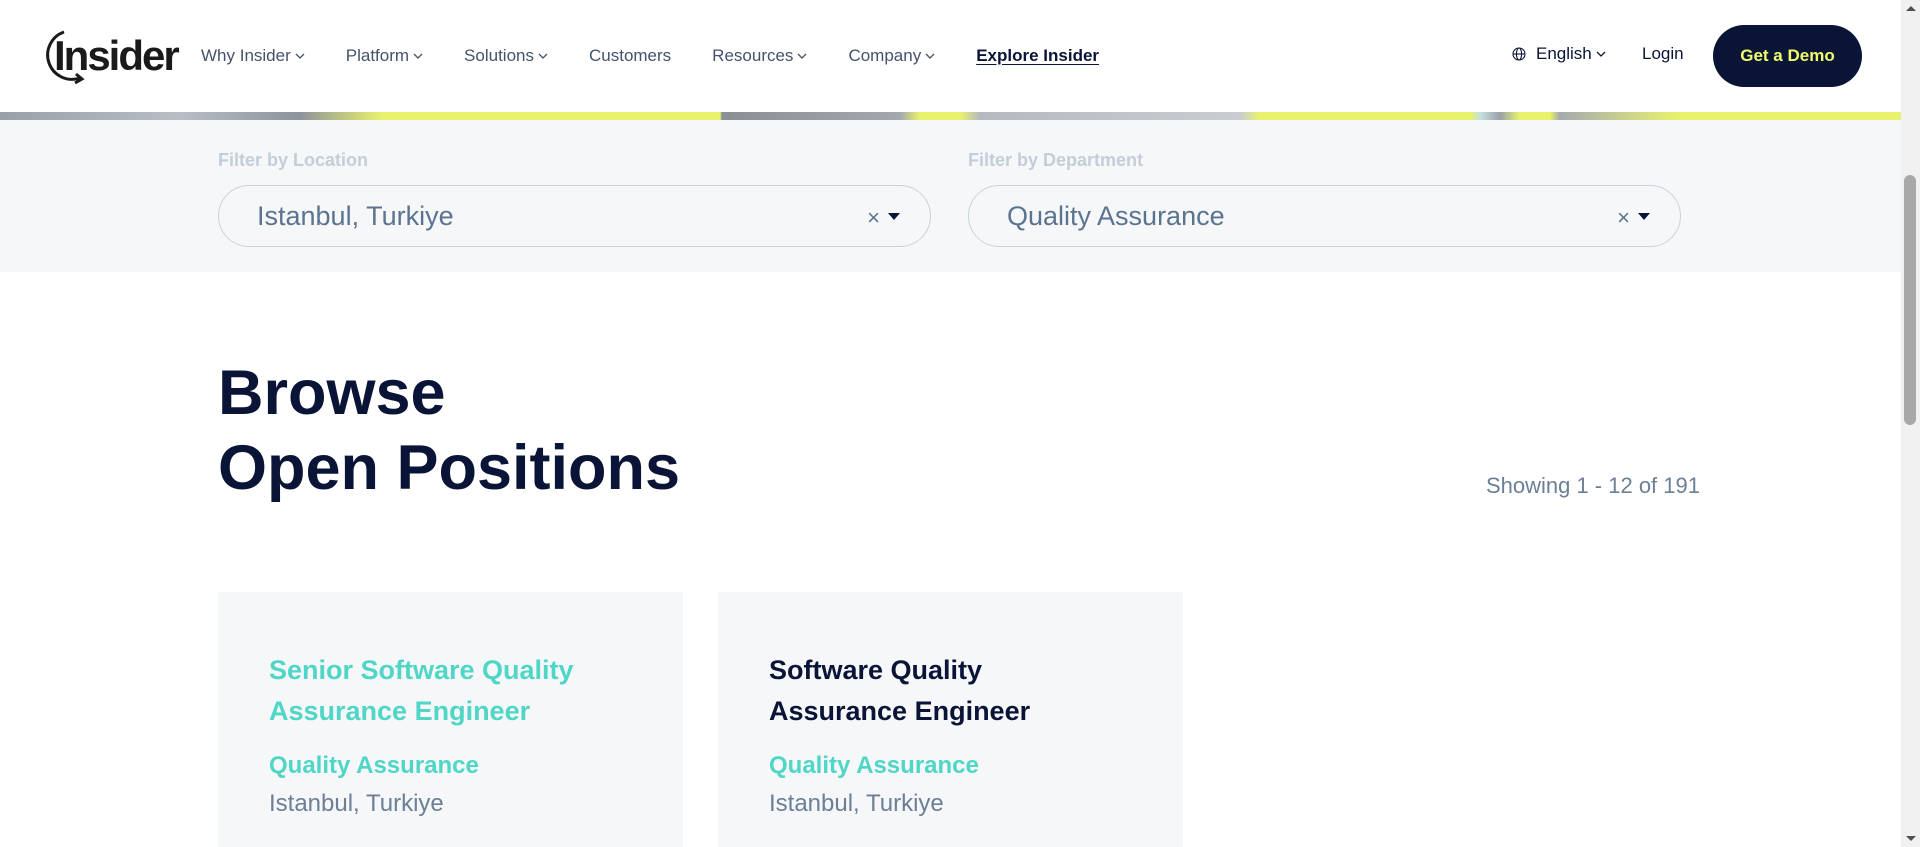 Image resolution: width=1920 pixels, height=847 pixels. I want to click on nav-label: Customers, so click(630, 55).